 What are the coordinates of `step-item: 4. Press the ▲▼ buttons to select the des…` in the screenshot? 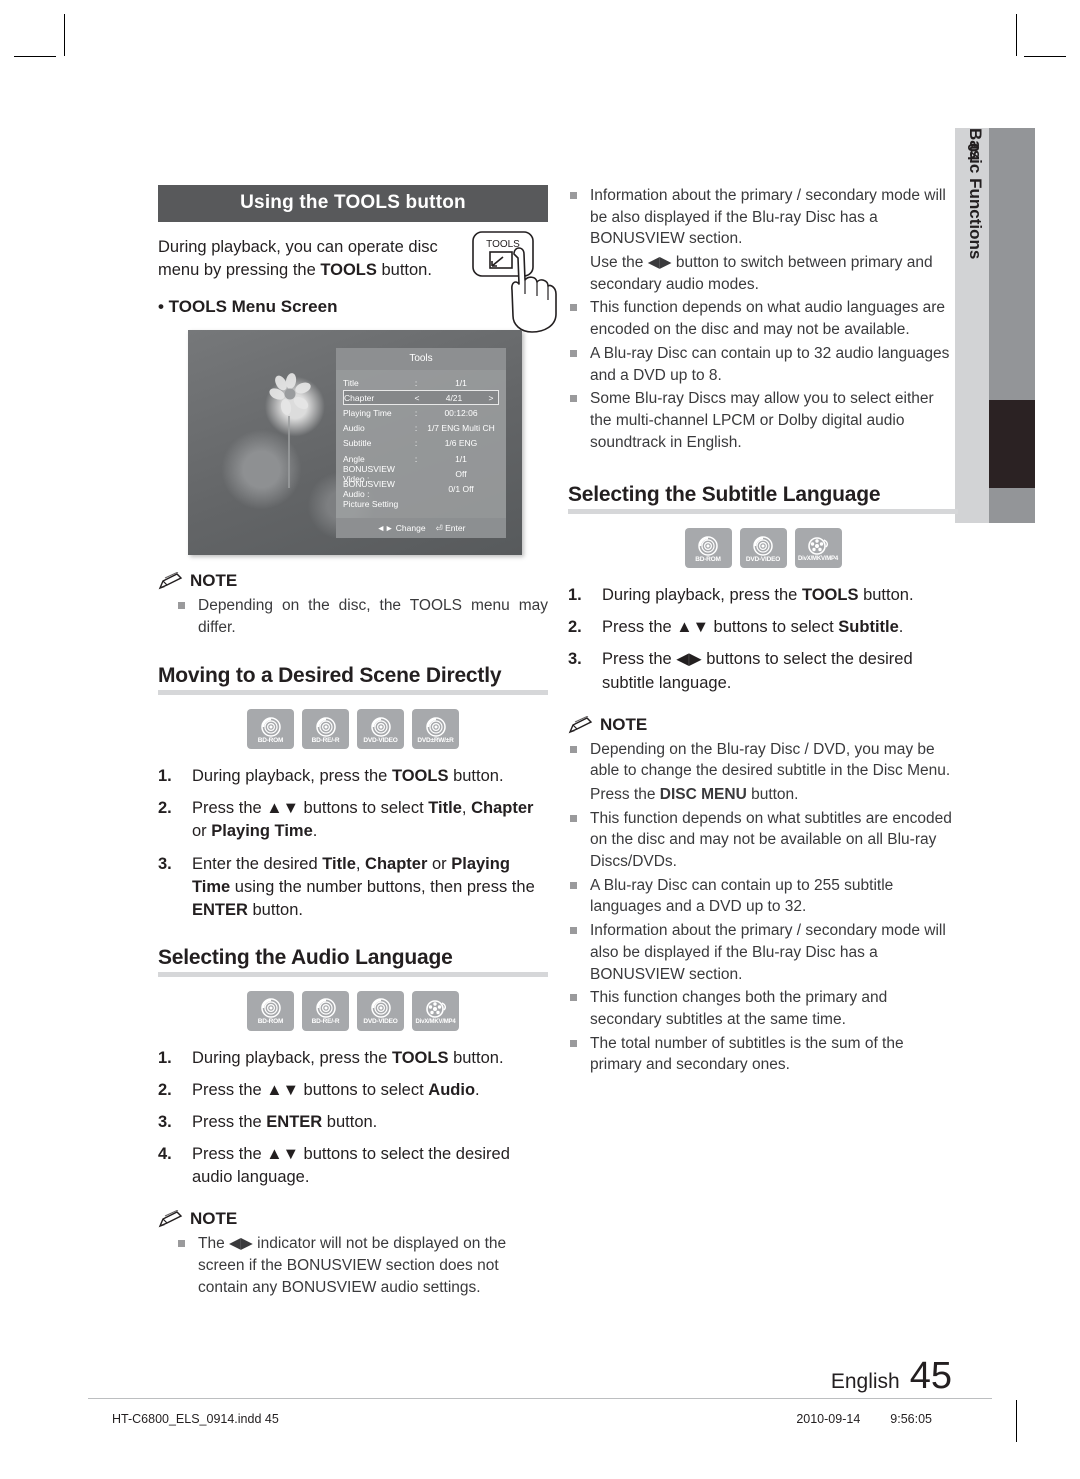 It's located at (353, 1166).